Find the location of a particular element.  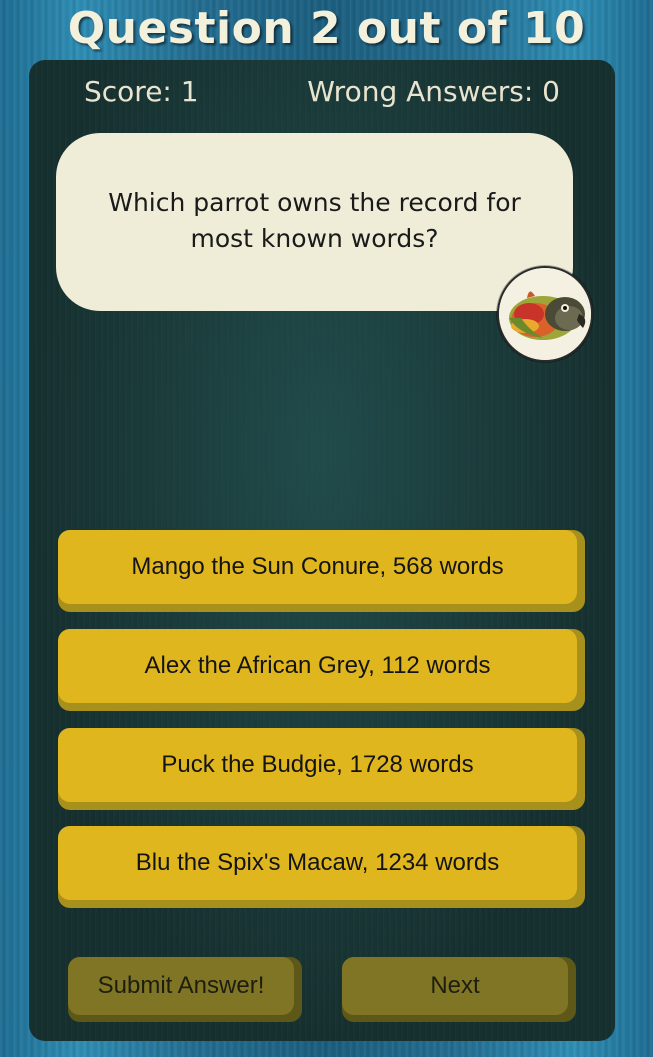

answer-option-label: Alex the African Grey, 112 words is located at coordinates (317, 666).